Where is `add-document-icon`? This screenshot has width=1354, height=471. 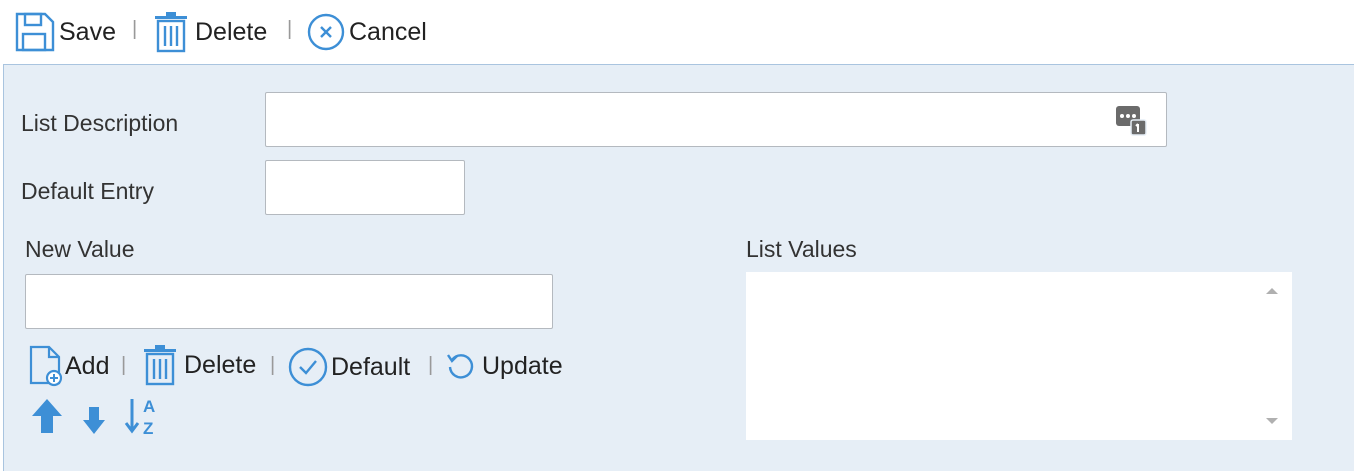 add-document-icon is located at coordinates (46, 366).